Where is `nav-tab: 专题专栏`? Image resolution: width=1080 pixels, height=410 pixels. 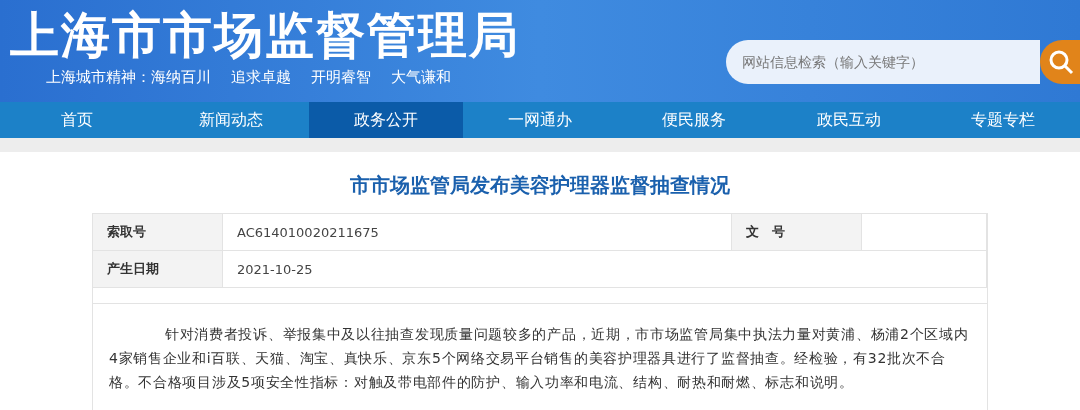
nav-tab: 专题专栏 is located at coordinates (1002, 120).